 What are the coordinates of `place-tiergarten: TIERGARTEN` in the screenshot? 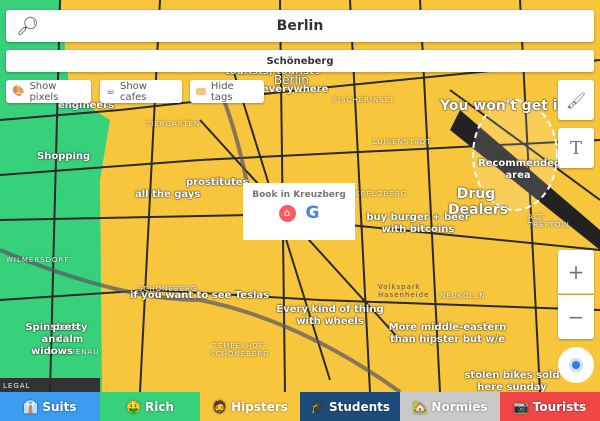 It's located at (173, 124).